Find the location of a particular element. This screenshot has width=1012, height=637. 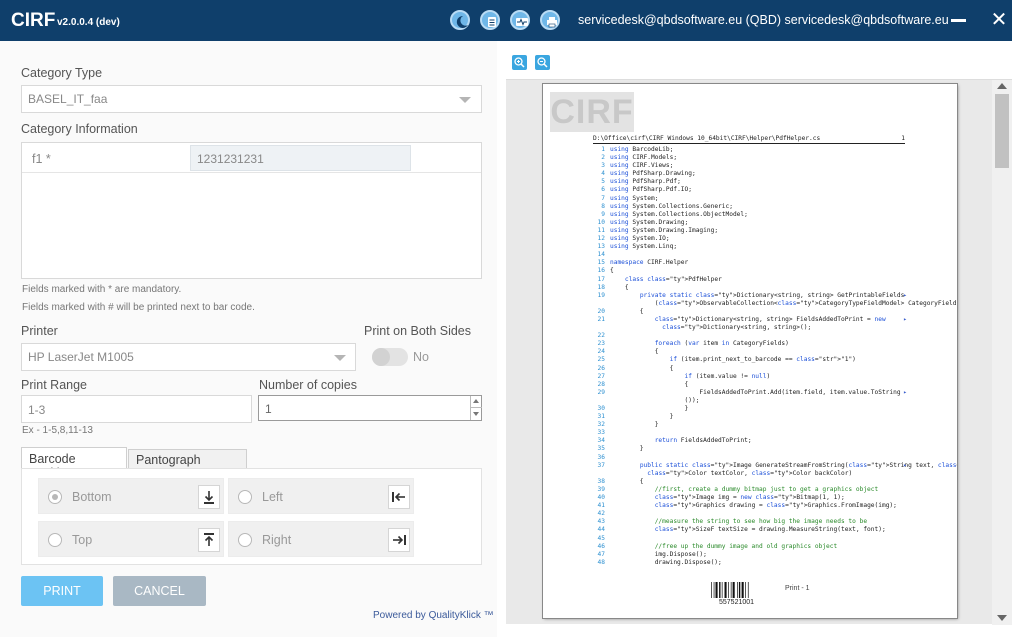

minimize-icon is located at coordinates (958, 20).